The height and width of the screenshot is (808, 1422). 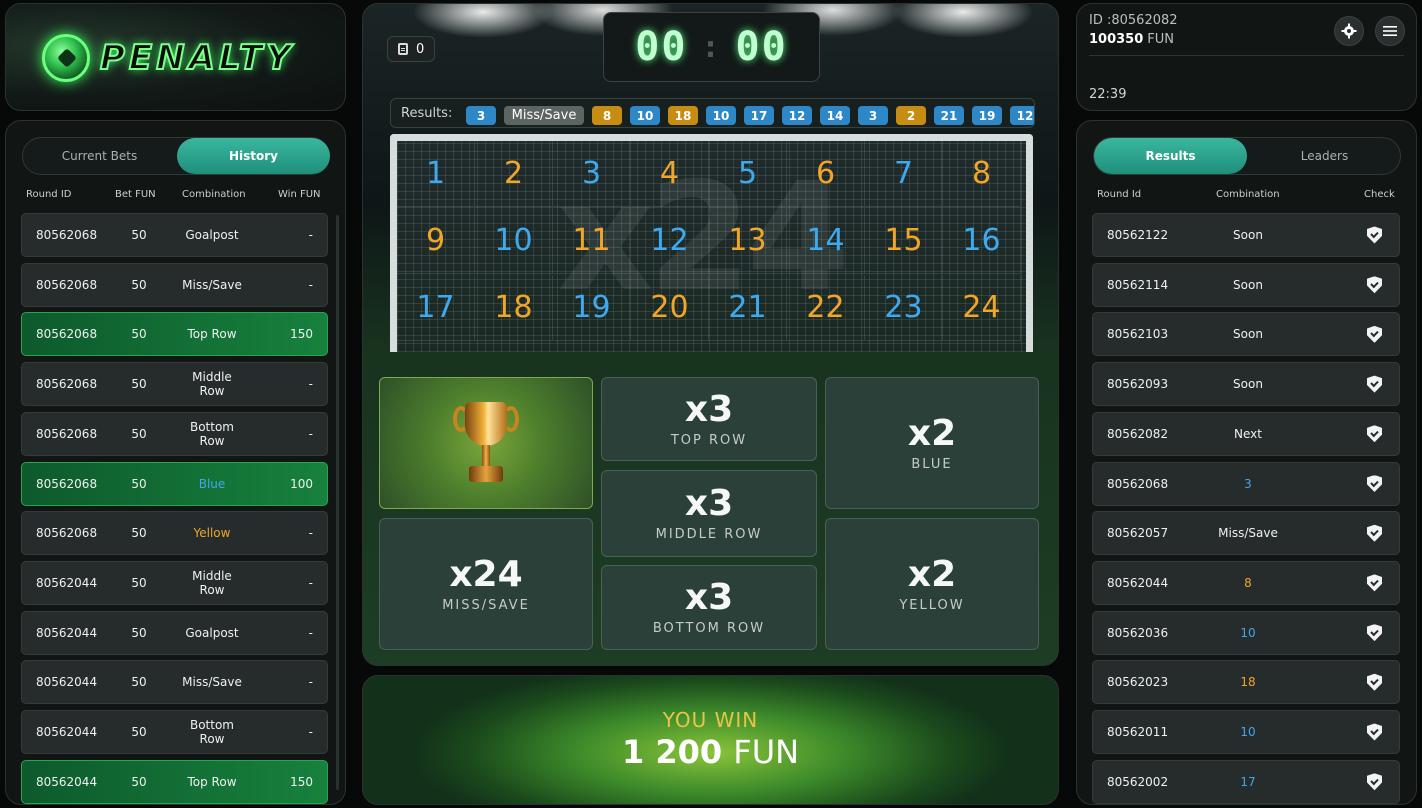 What do you see at coordinates (709, 607) in the screenshot?
I see `bottom-row-bet-button: x3 BOTTOM ROW` at bounding box center [709, 607].